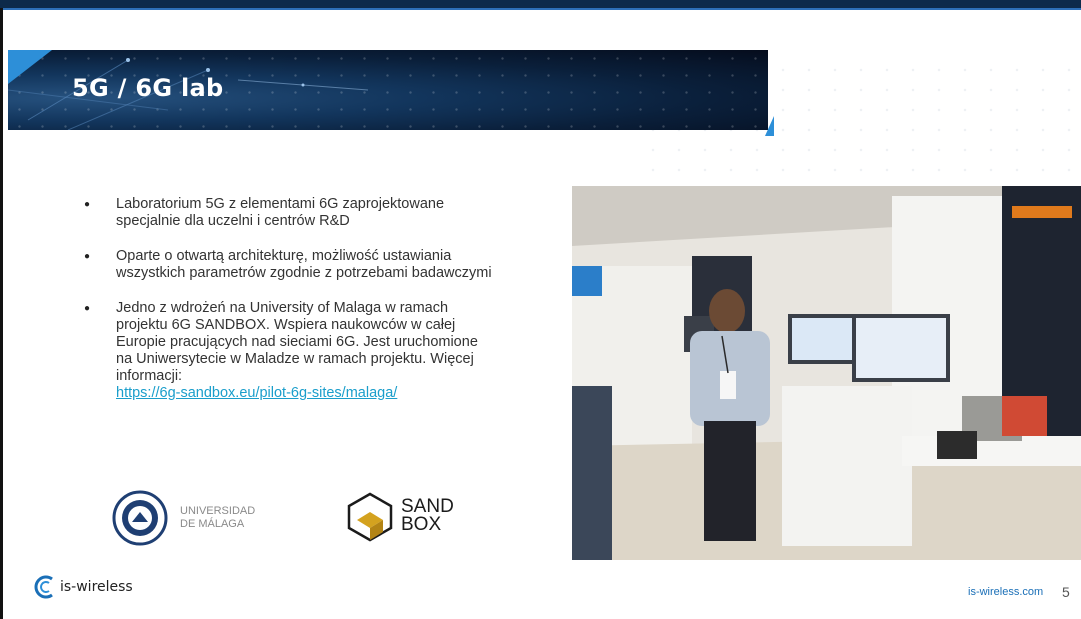 This screenshot has height=619, width=1081. What do you see at coordinates (183, 518) in the screenshot?
I see `universidad-de-malaga-logo: UNIVERSIDAD DE MÁLAGA` at bounding box center [183, 518].